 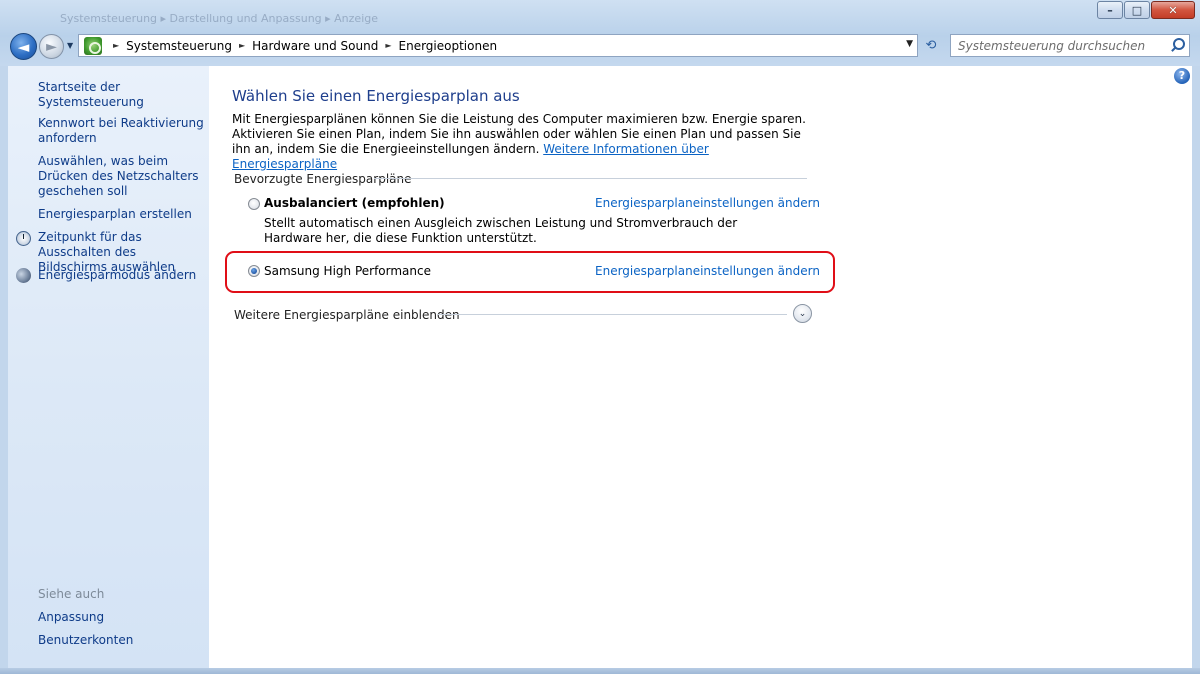 I want to click on plan-name-balanced: Ausbalanciert (empfohlen), so click(x=354, y=203).